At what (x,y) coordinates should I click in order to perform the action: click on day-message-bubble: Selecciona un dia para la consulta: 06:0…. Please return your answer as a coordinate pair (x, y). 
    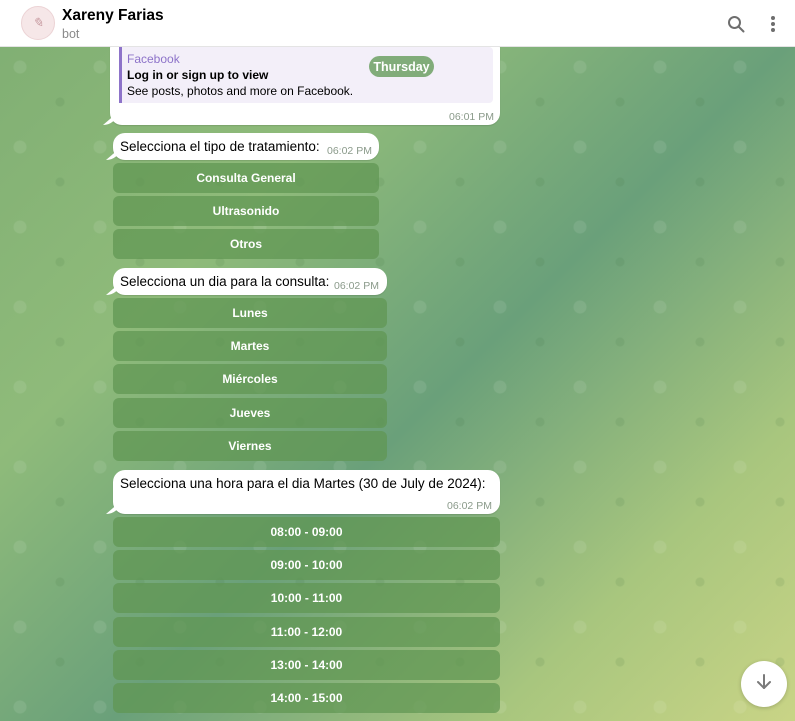
    Looking at the image, I should click on (250, 281).